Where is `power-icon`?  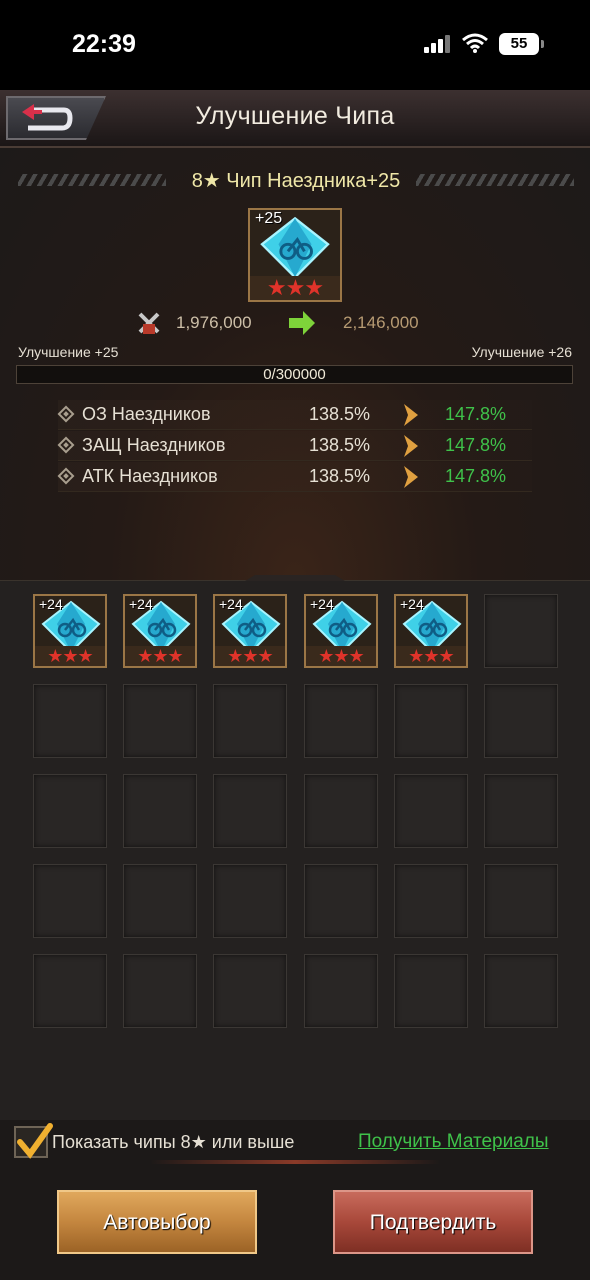
power-icon is located at coordinates (149, 323).